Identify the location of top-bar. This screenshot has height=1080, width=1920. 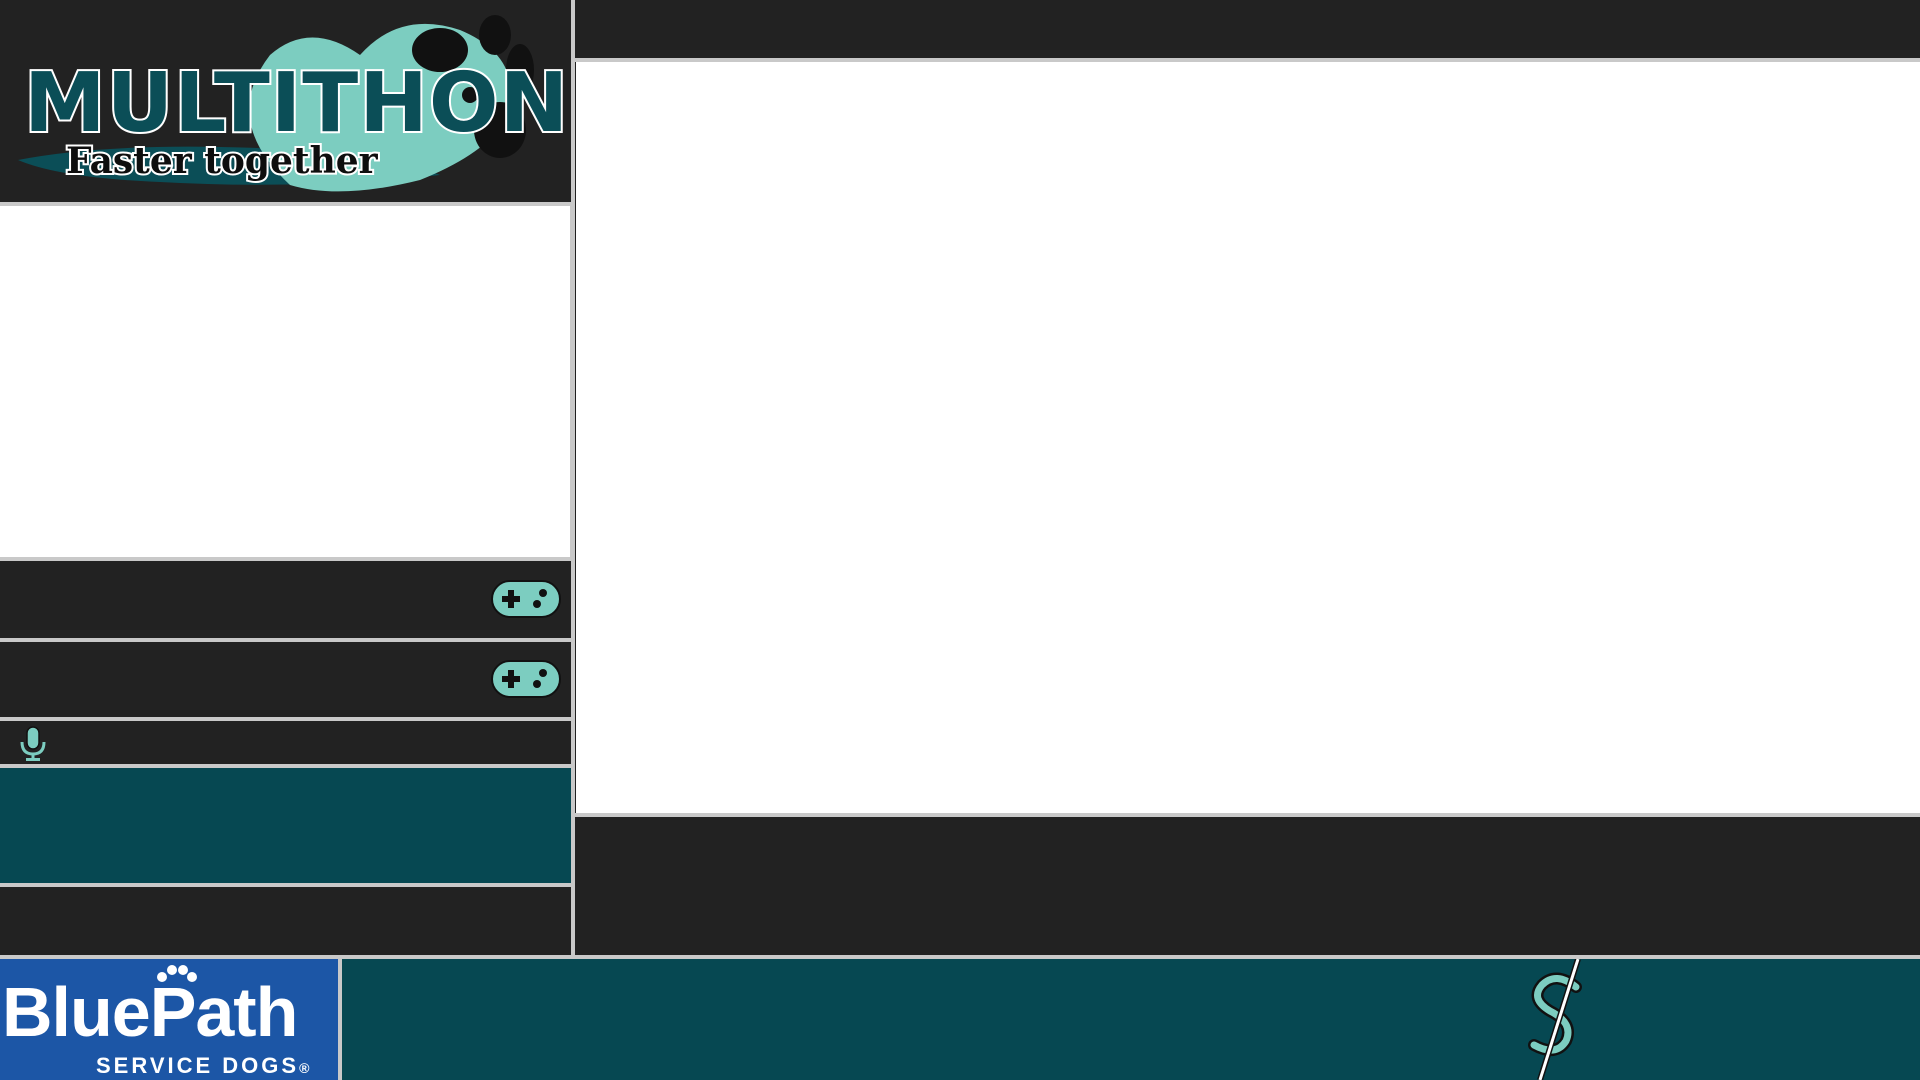
(1247, 29).